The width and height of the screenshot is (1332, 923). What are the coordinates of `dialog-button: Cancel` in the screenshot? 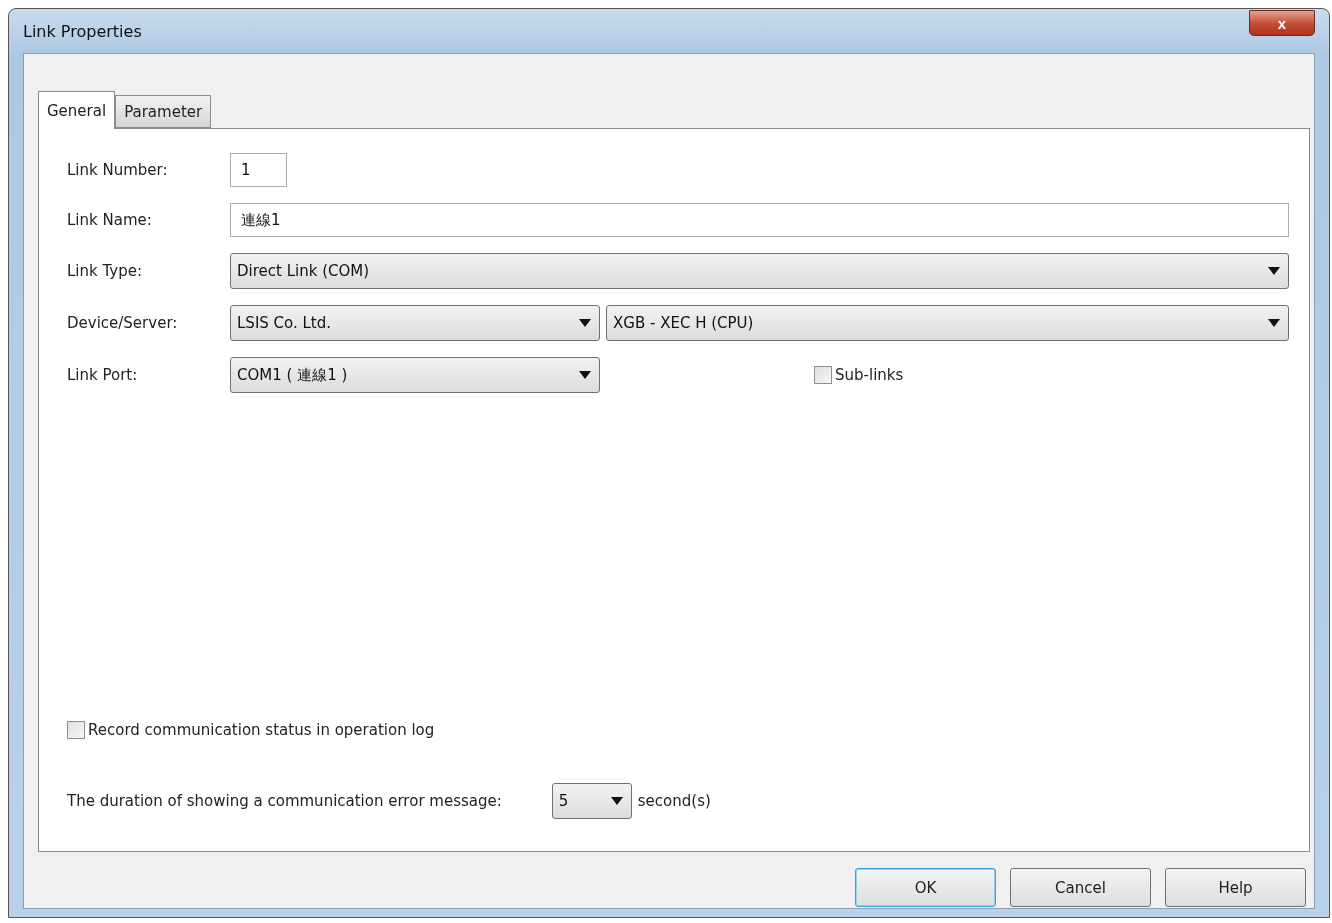 It's located at (1080, 887).